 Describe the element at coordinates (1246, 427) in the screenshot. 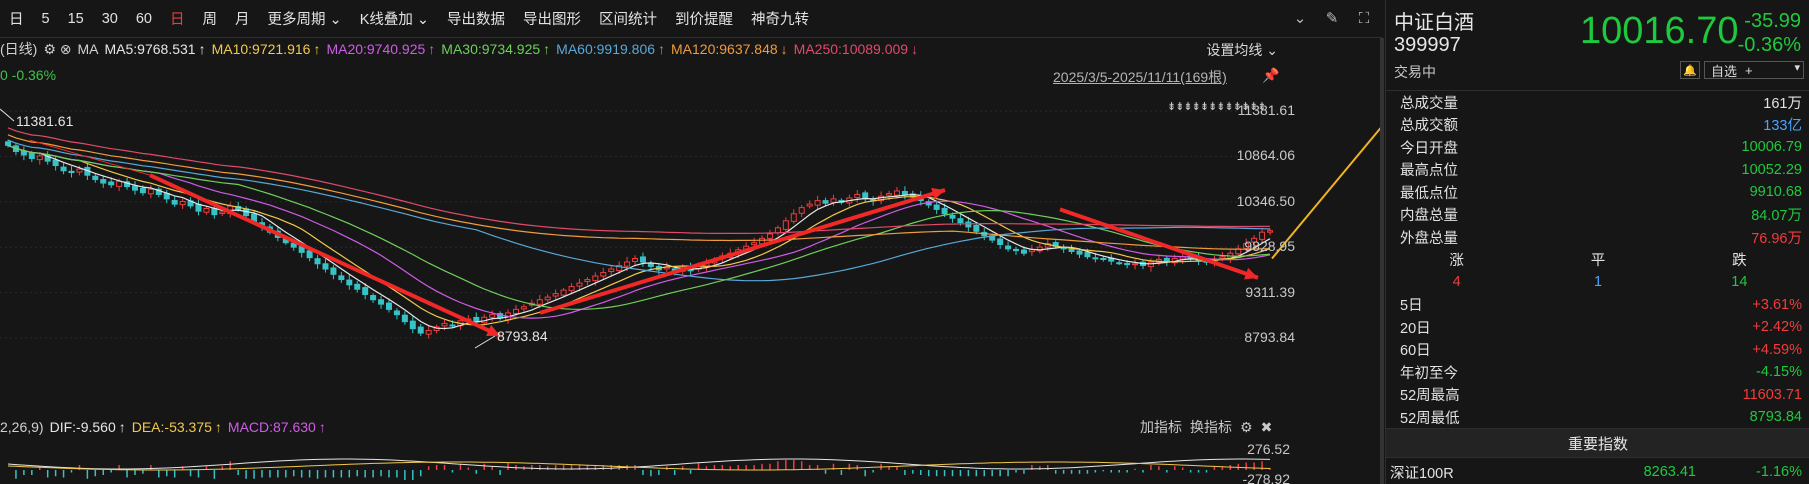

I see `gear-icon: ⚙` at that location.